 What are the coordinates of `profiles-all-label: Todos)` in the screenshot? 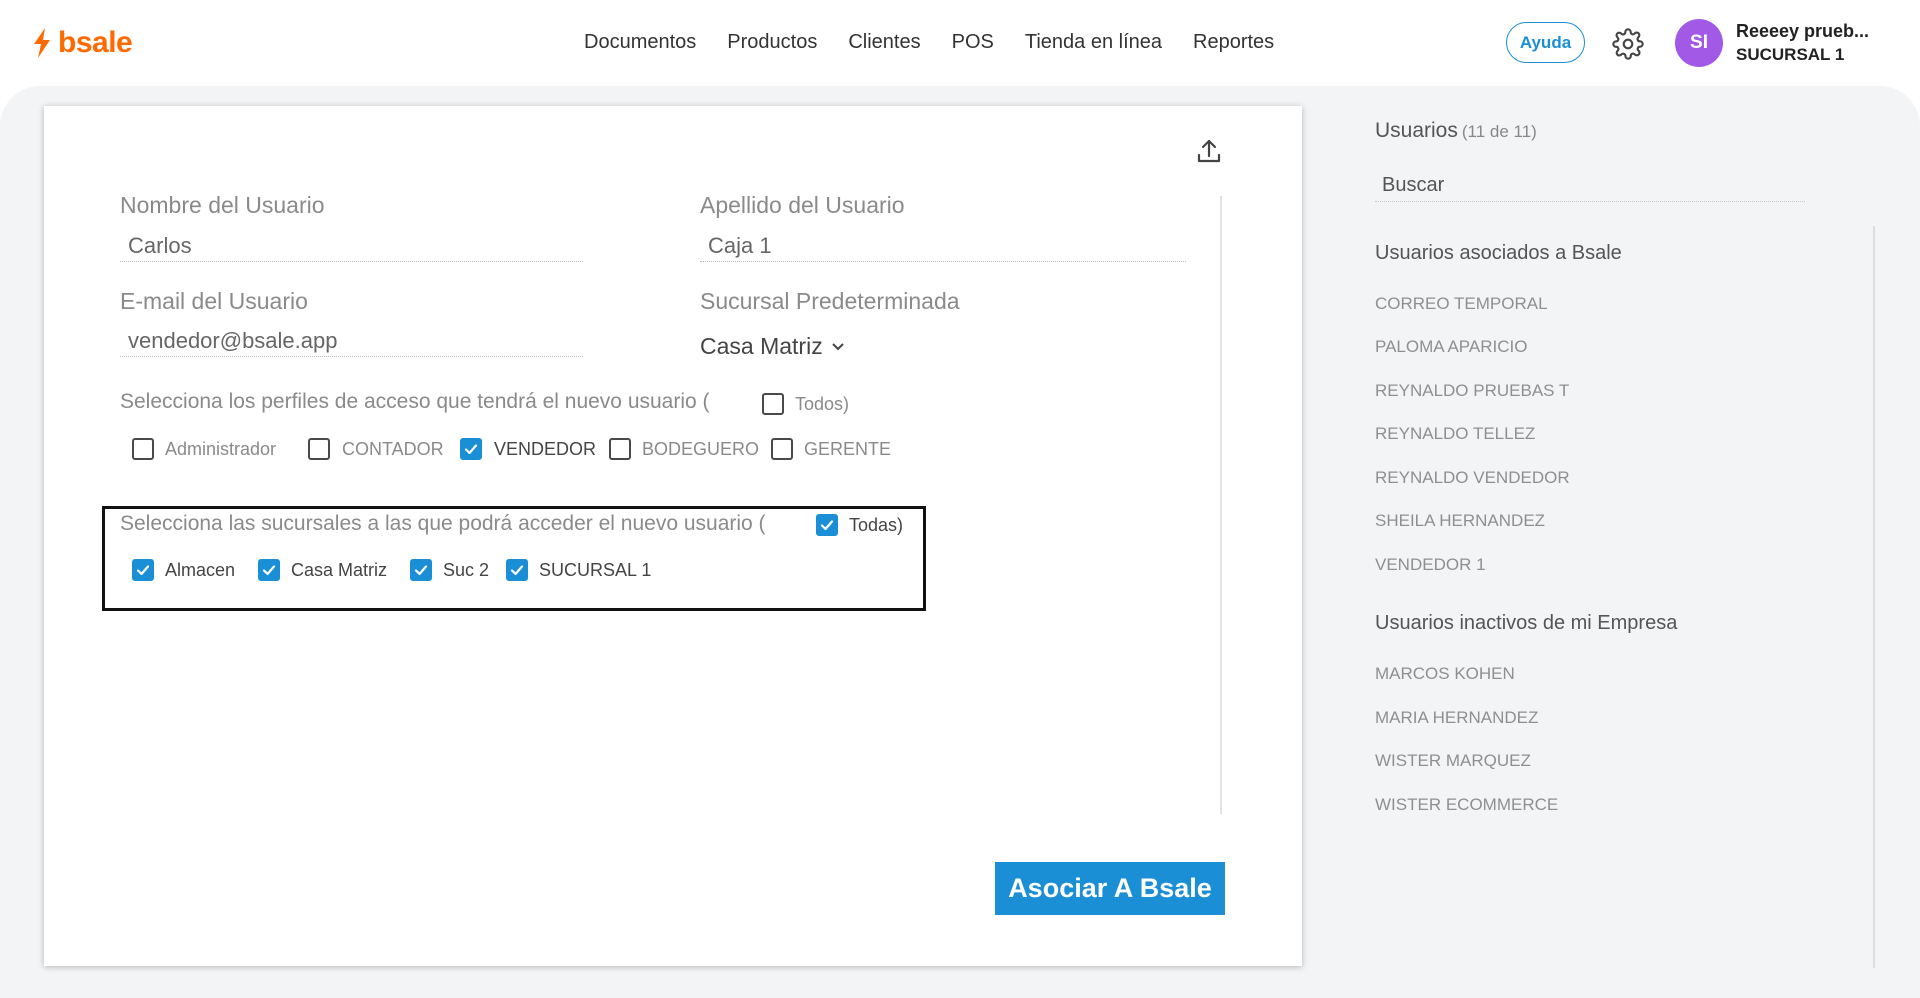 It's located at (822, 404).